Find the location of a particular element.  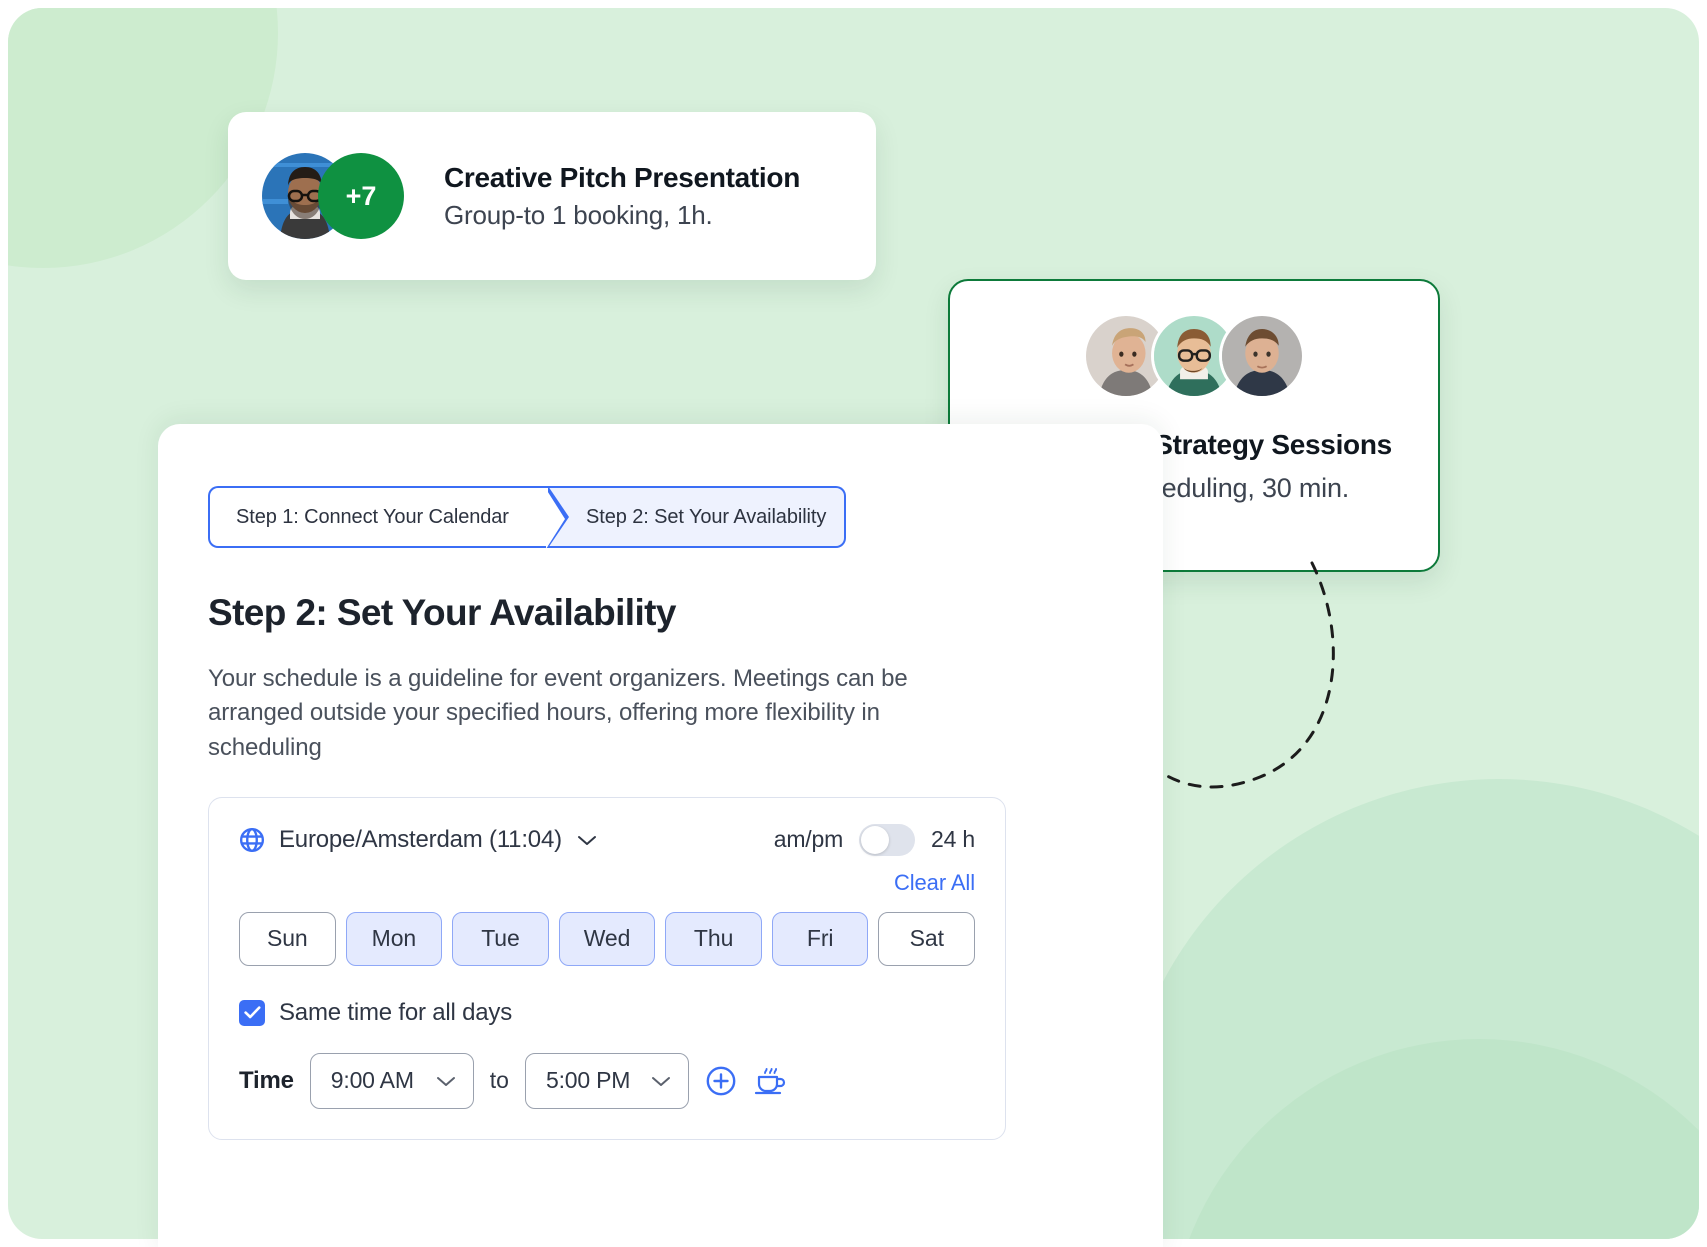

time-format-switcher: am/pm 24 h is located at coordinates (874, 839).